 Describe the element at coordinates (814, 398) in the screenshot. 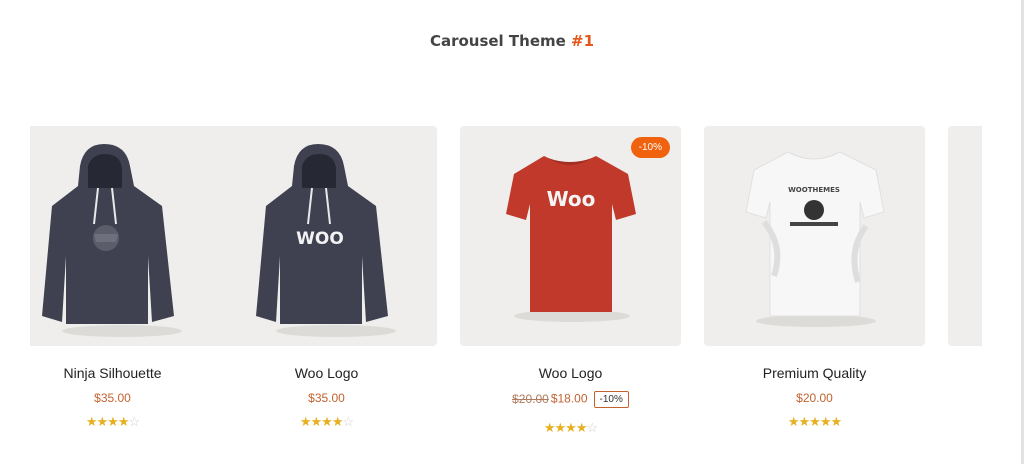

I see `product-price: $20.00` at that location.